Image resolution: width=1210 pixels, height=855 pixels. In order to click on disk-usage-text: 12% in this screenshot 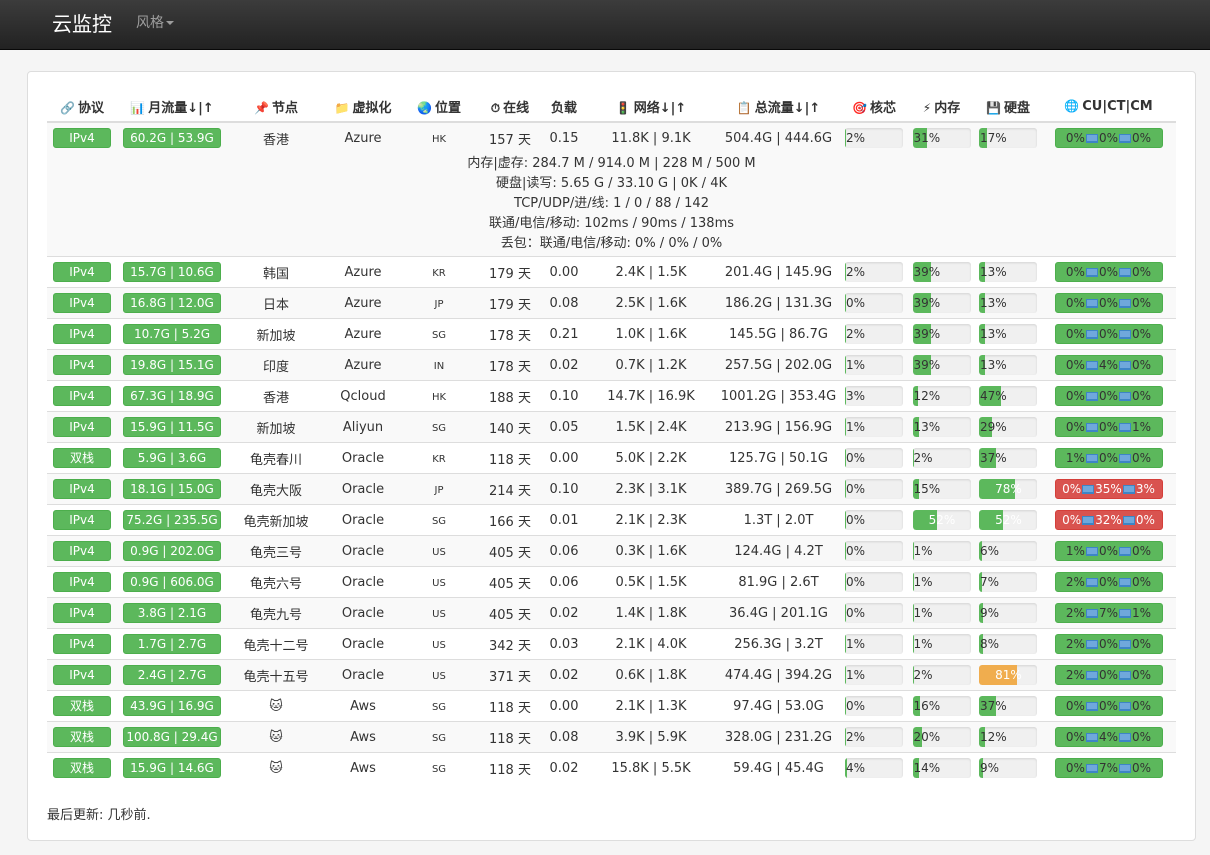, I will do `click(993, 737)`.